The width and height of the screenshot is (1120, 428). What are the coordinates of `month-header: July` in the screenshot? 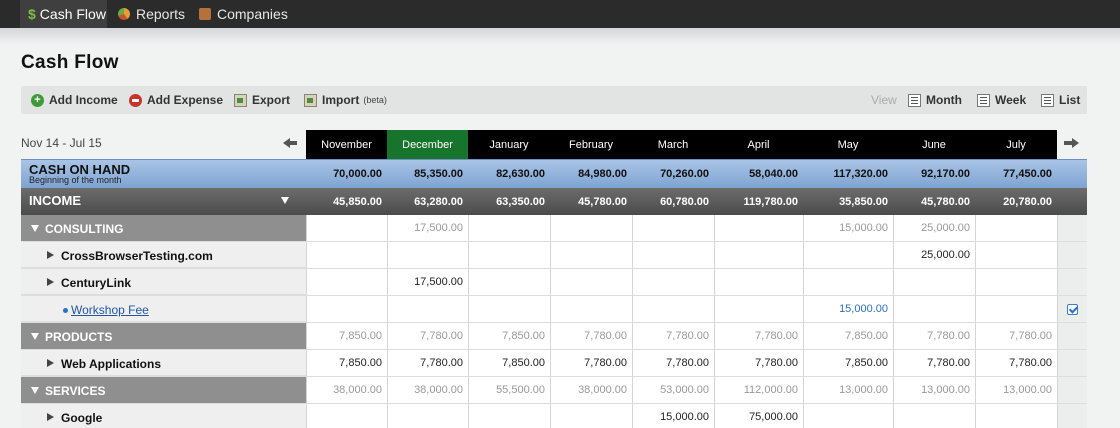 It's located at (1016, 144).